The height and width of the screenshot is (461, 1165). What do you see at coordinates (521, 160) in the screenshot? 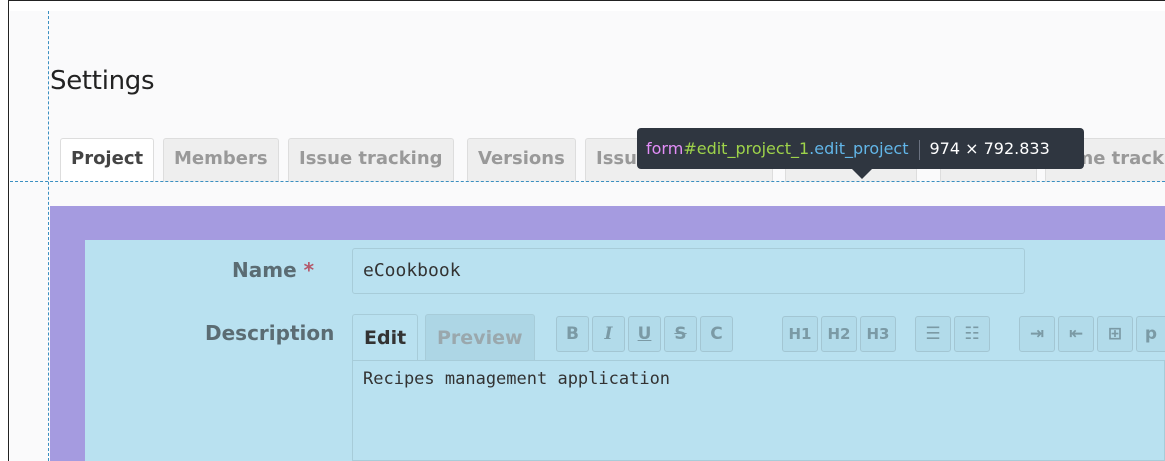
I see `tab-versions: Versions` at bounding box center [521, 160].